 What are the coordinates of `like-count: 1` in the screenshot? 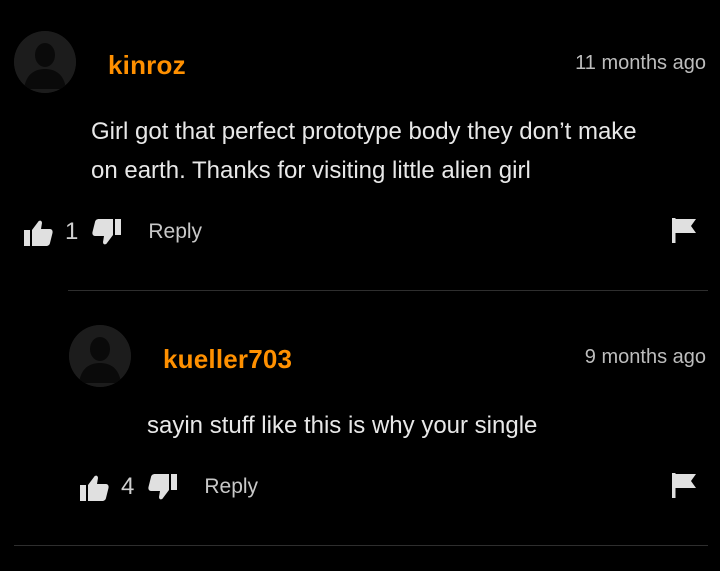 It's located at (72, 231).